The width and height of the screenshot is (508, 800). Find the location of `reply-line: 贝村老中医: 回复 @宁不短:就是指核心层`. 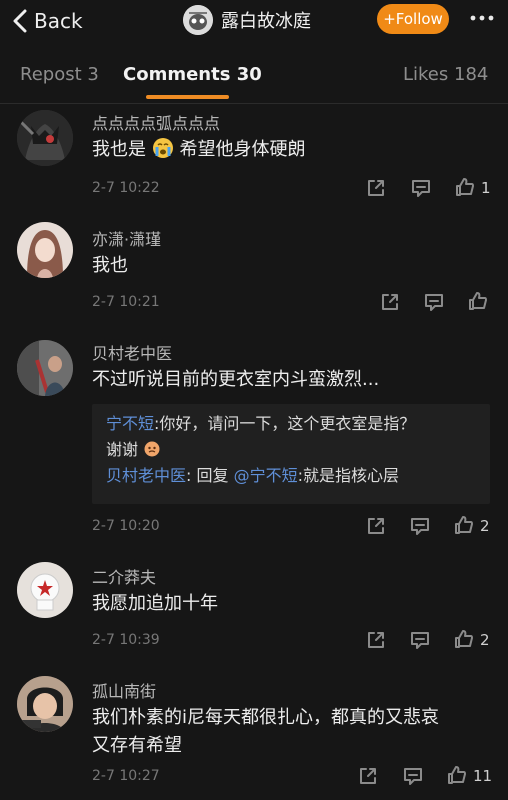

reply-line: 贝村老中医: 回复 @宁不短:就是指核心层 is located at coordinates (252, 476).